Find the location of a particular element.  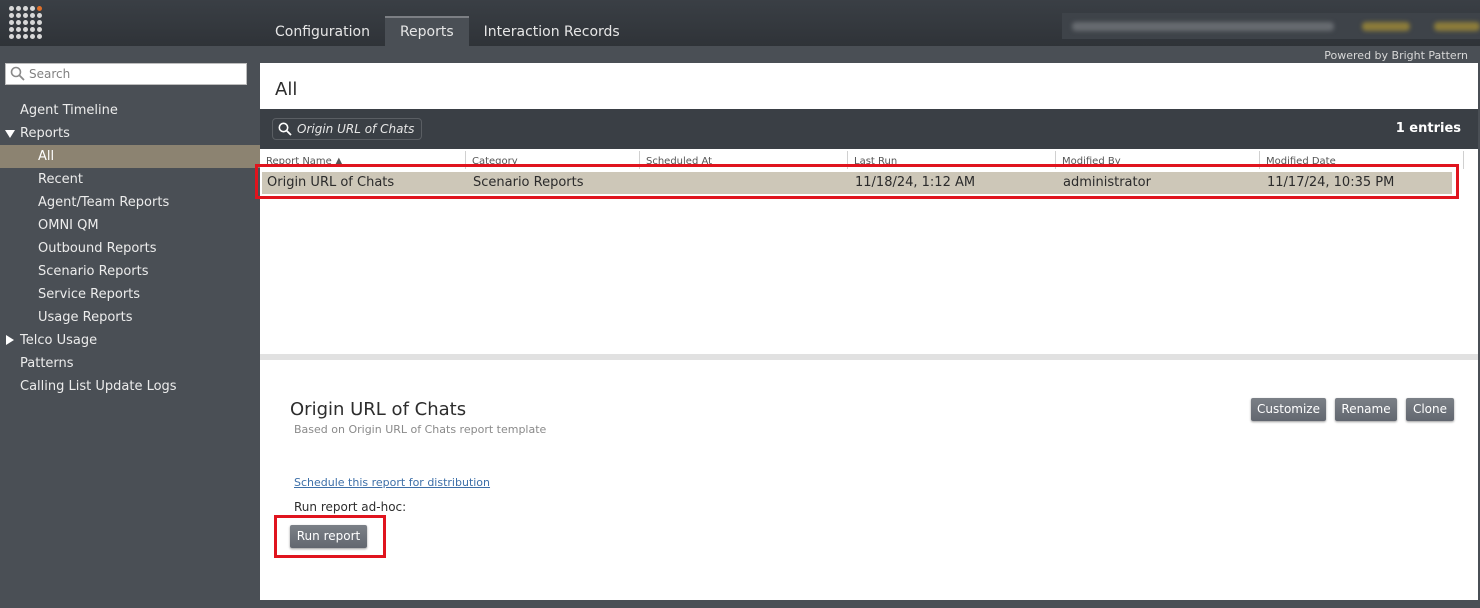

sidebar-item-usage-reports: Usage Reports is located at coordinates (130, 317).